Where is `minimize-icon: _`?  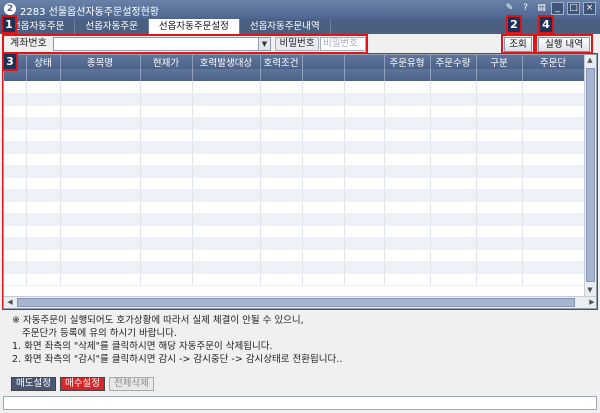 minimize-icon: _ is located at coordinates (557, 8).